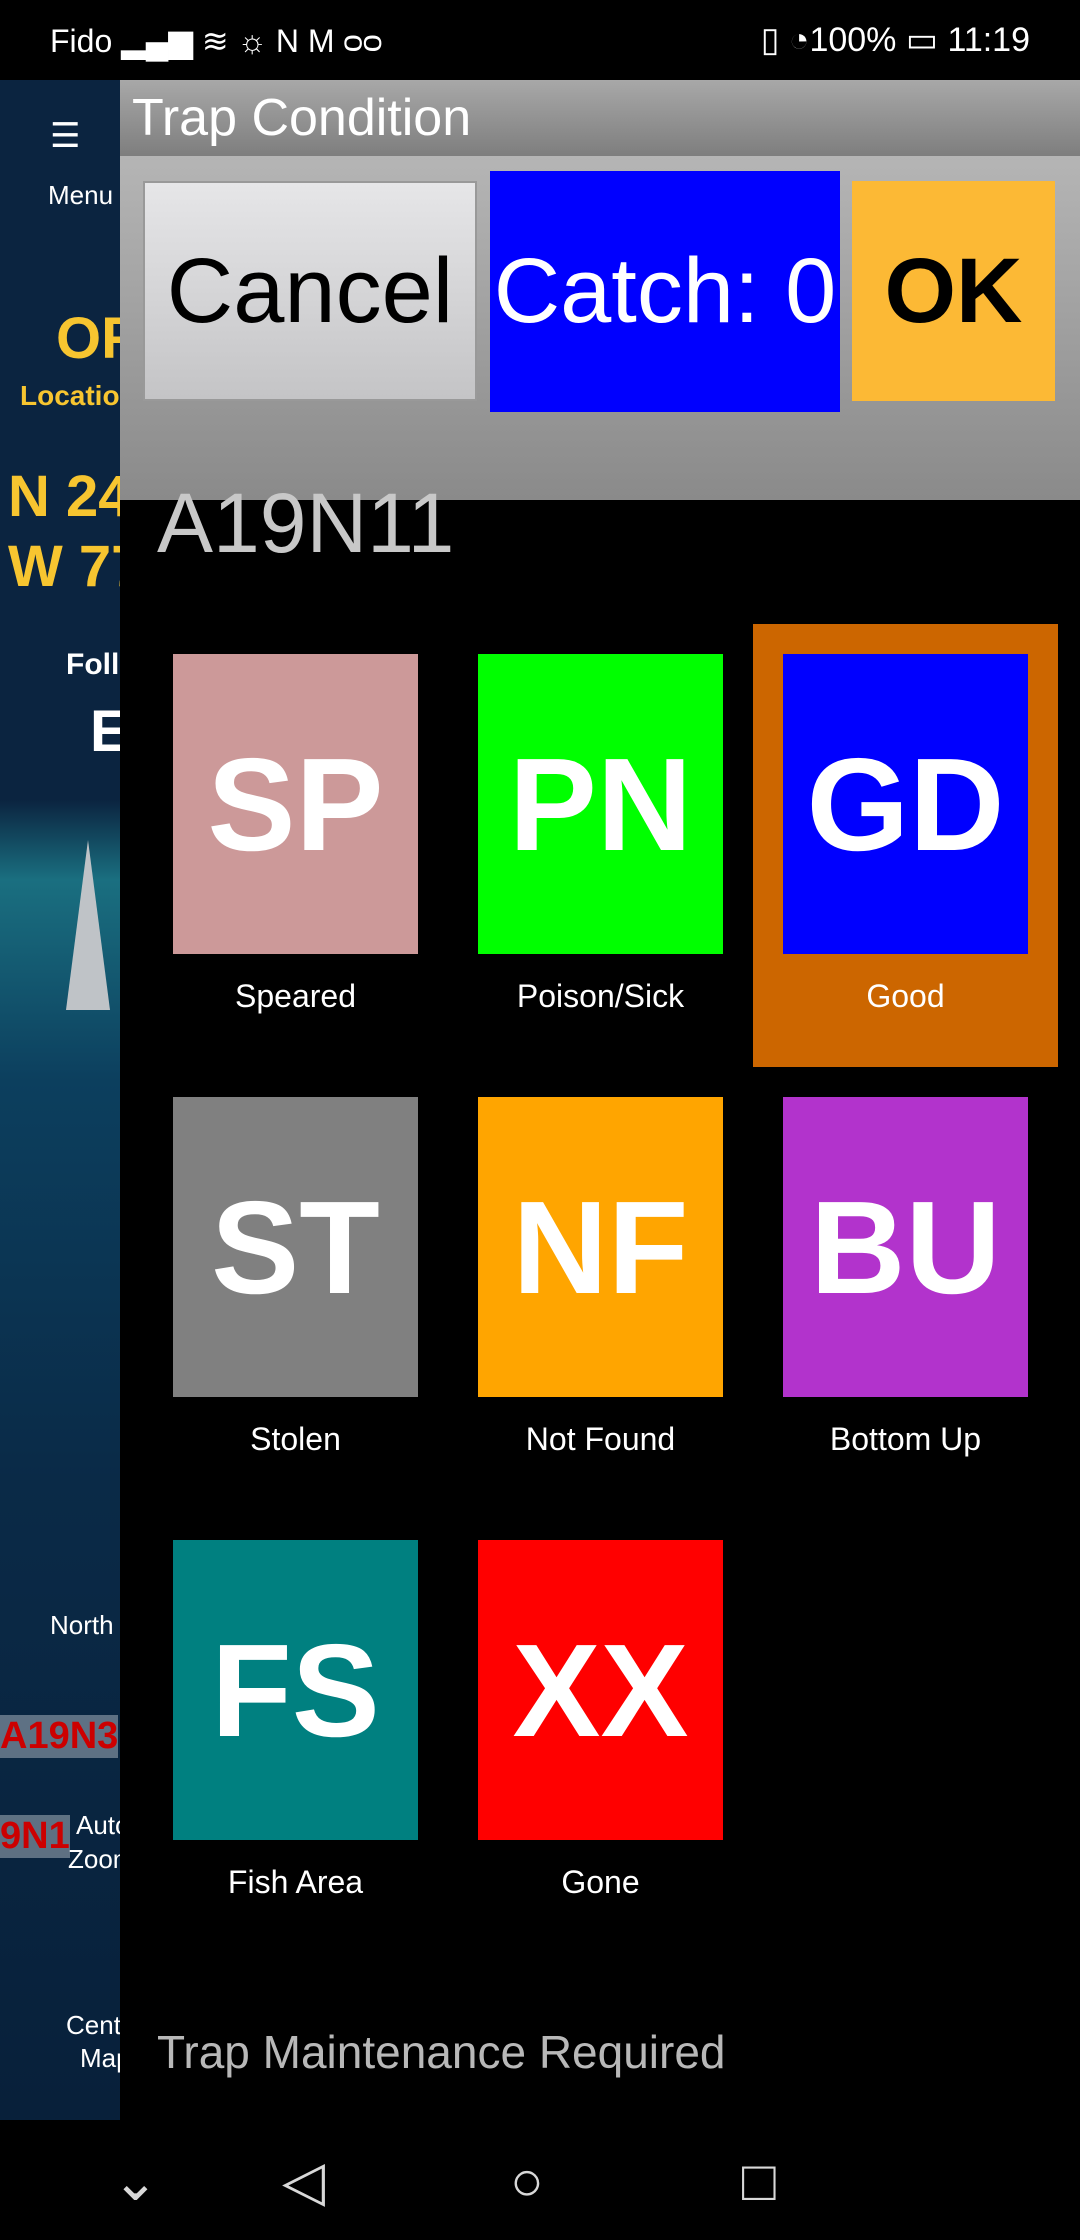 This screenshot has width=1080, height=2240. What do you see at coordinates (770, 40) in the screenshot?
I see `vibrate-icon: ▯` at bounding box center [770, 40].